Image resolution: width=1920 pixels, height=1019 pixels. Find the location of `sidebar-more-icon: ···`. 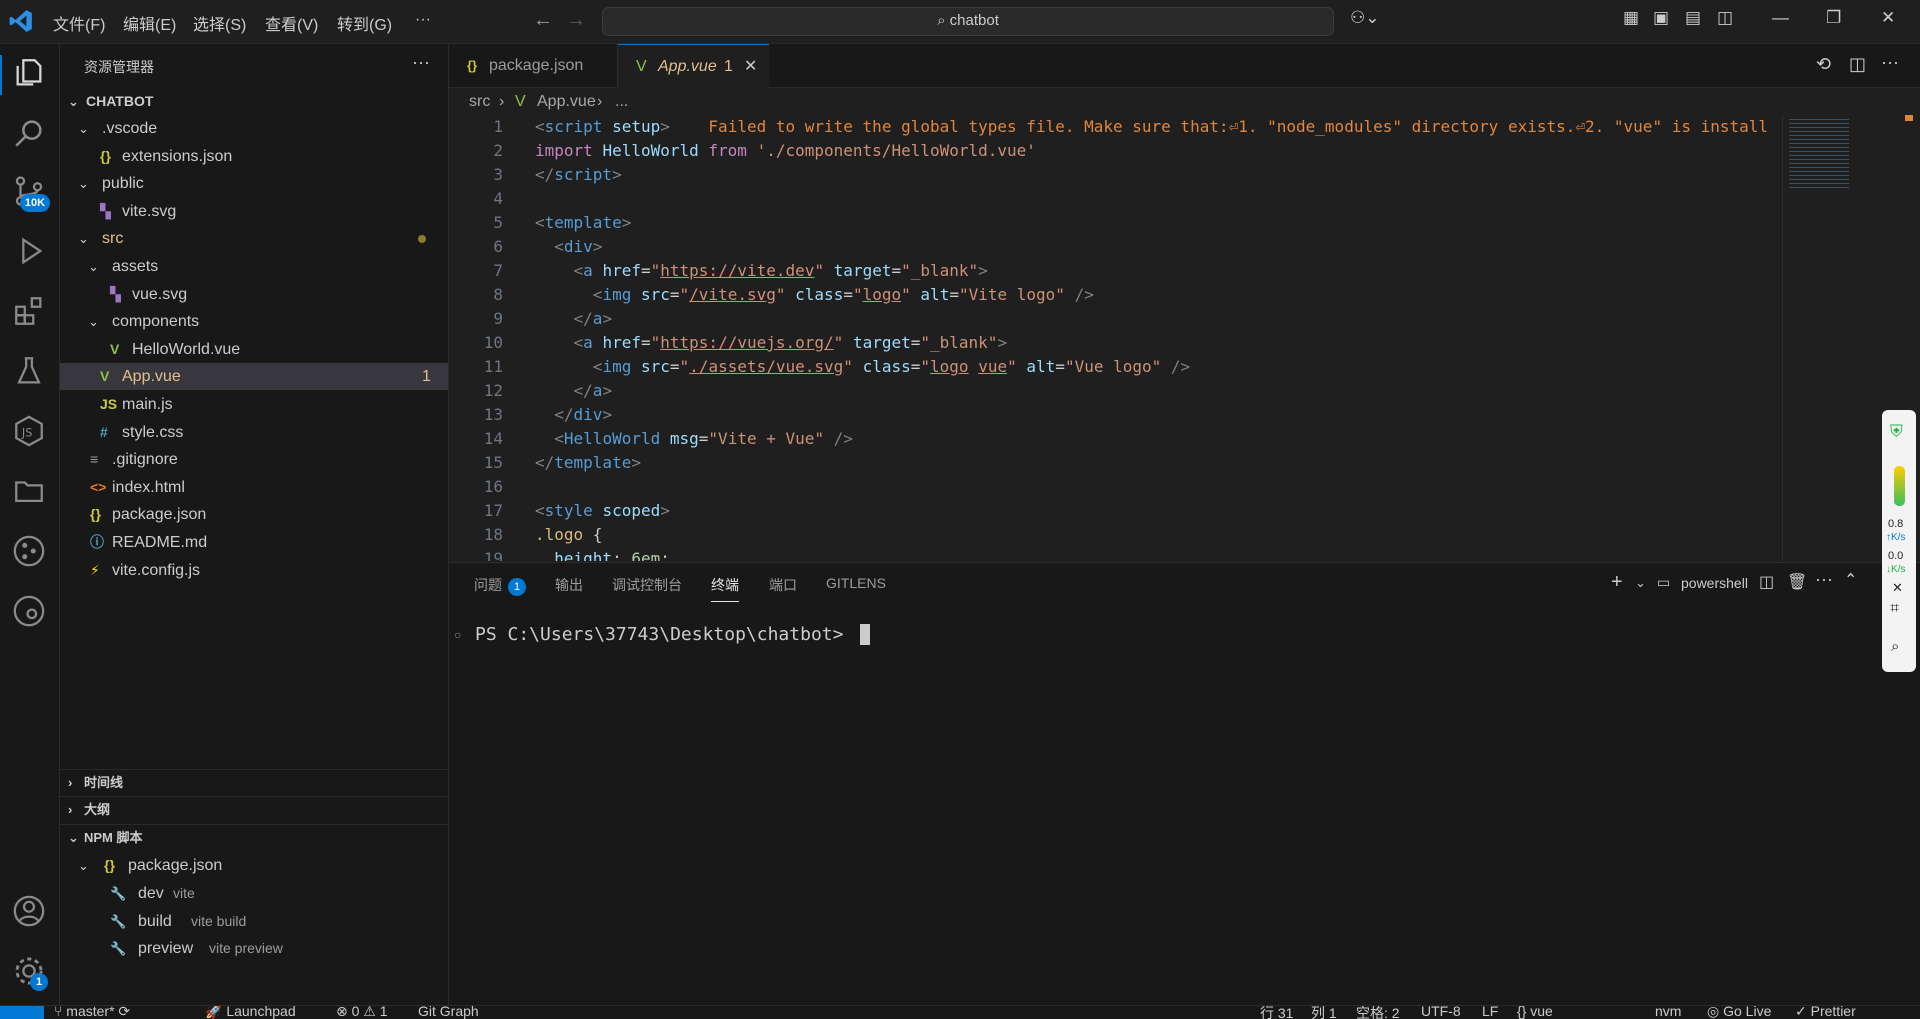

sidebar-more-icon: ··· is located at coordinates (421, 62).